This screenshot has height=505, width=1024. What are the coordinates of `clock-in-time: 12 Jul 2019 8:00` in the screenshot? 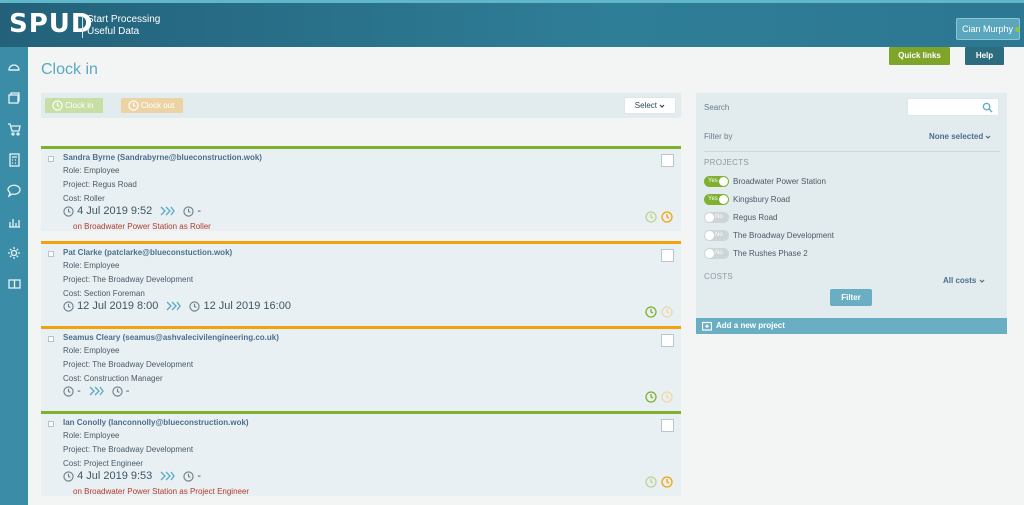 It's located at (118, 306).